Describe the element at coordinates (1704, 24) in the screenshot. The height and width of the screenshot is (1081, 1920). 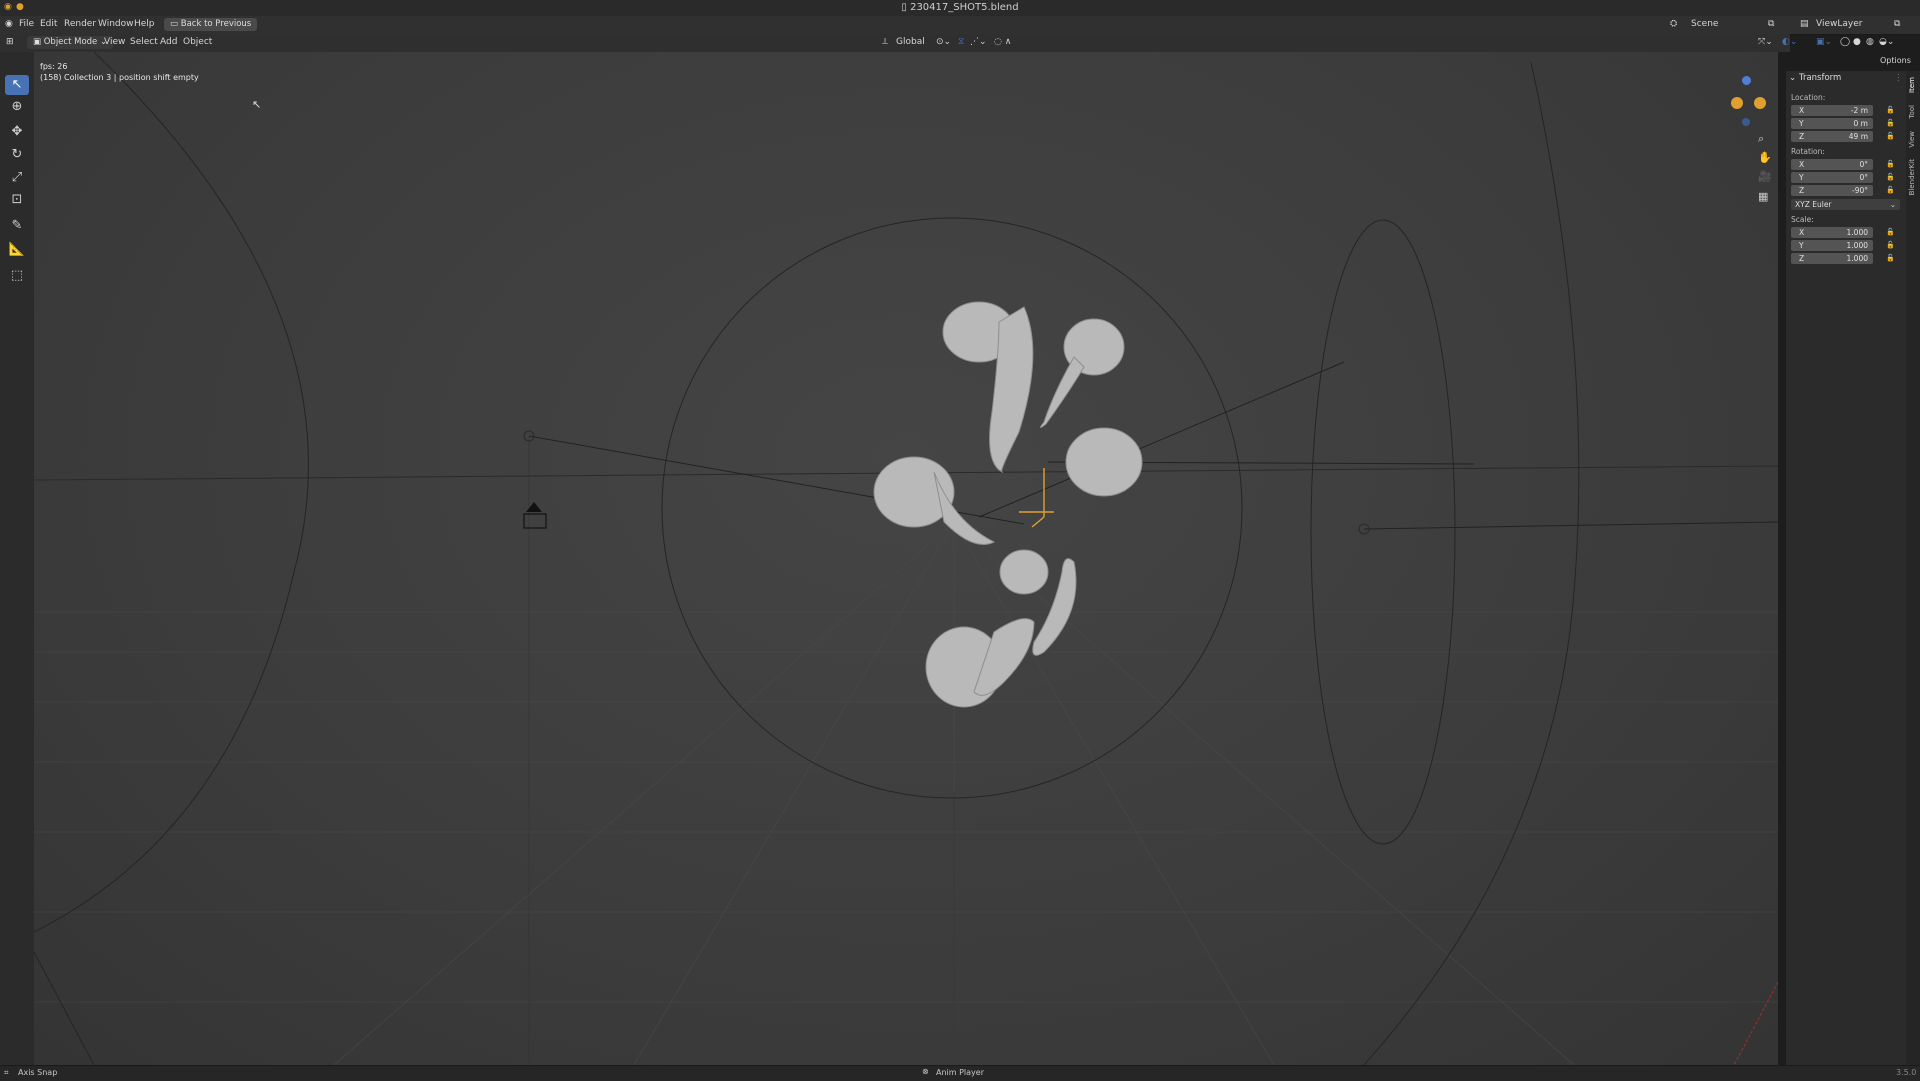
I see `scene-name: Scene` at that location.